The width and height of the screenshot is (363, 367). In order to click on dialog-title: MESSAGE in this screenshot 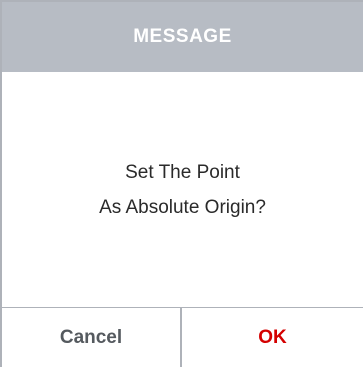, I will do `click(182, 36)`.